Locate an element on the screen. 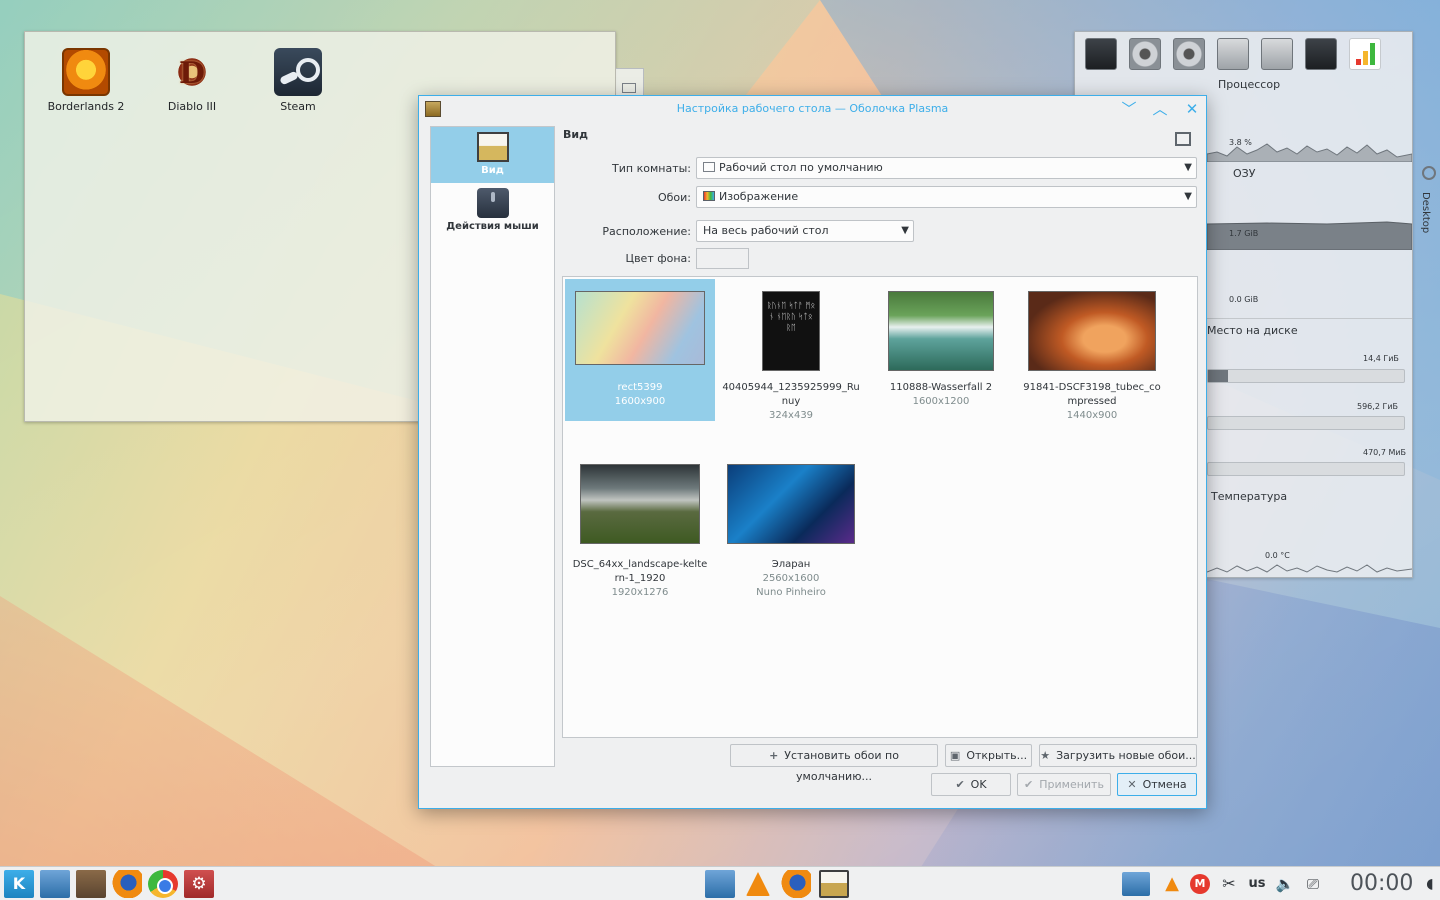 This screenshot has width=1440, height=900. wallpaper-size: 2560x1600 is located at coordinates (791, 578).